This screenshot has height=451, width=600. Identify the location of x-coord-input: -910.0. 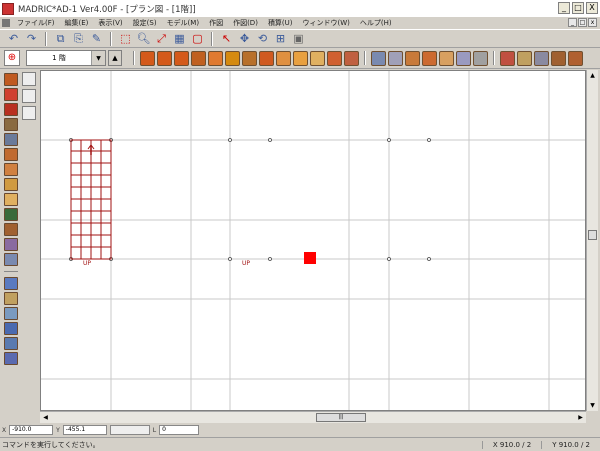
(31, 430).